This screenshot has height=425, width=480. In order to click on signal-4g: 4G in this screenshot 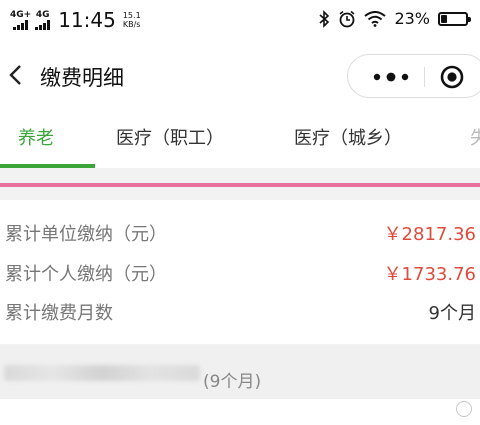, I will do `click(43, 19)`.